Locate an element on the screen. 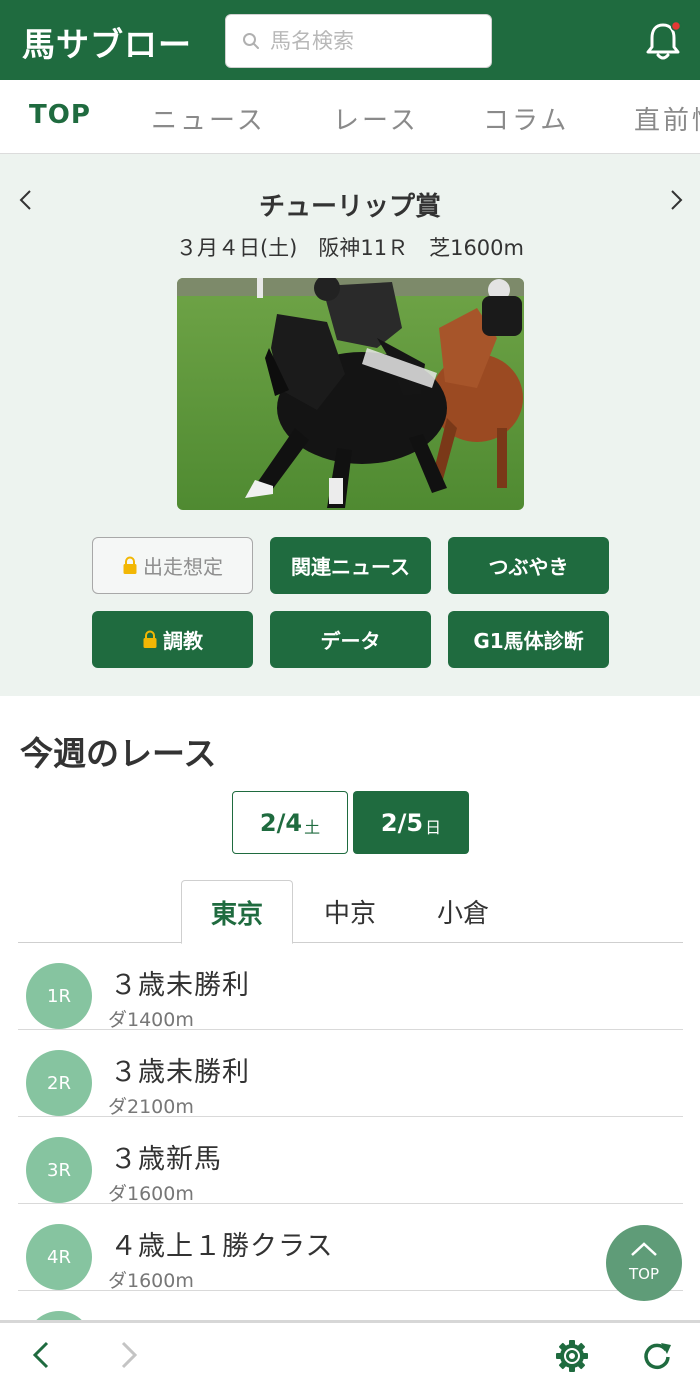  app-logo: 馬サブロー is located at coordinates (107, 42).